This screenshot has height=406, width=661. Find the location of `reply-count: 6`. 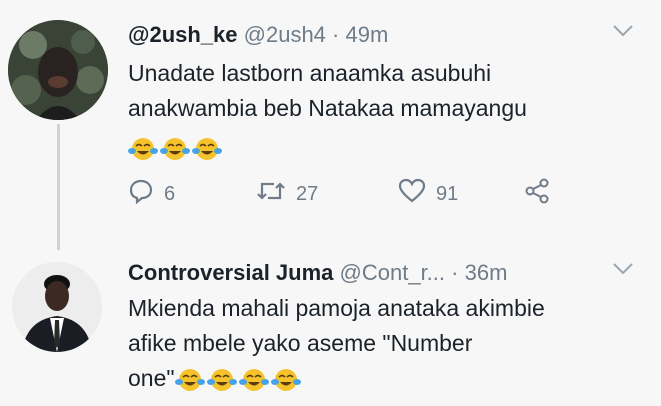

reply-count: 6 is located at coordinates (170, 193).